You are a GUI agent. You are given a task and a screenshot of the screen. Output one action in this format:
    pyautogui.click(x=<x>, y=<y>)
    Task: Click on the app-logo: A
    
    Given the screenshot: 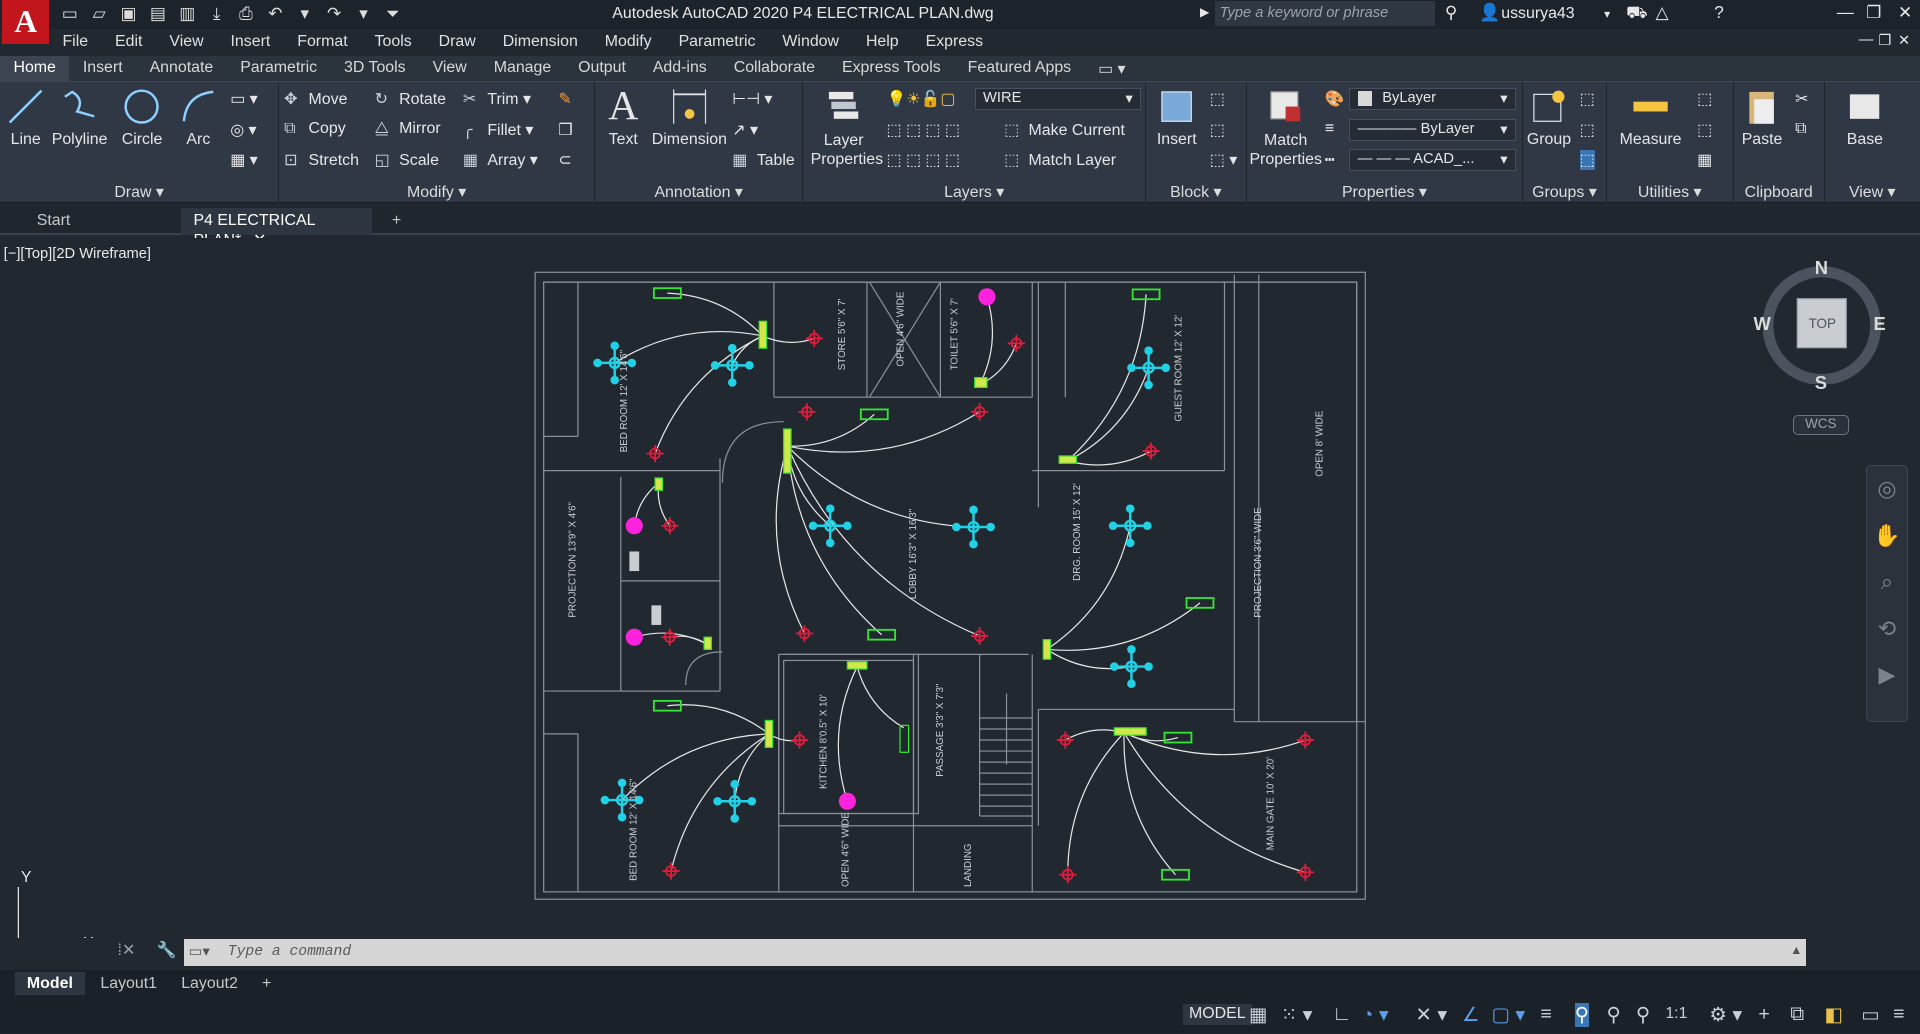 What is the action you would take?
    pyautogui.click(x=25, y=22)
    